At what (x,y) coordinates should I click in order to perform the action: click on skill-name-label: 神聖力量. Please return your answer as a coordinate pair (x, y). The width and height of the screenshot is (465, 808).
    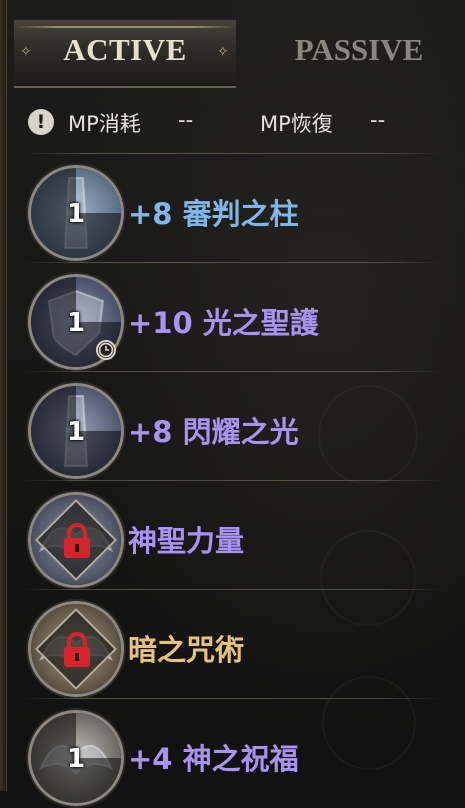
    Looking at the image, I should click on (186, 541).